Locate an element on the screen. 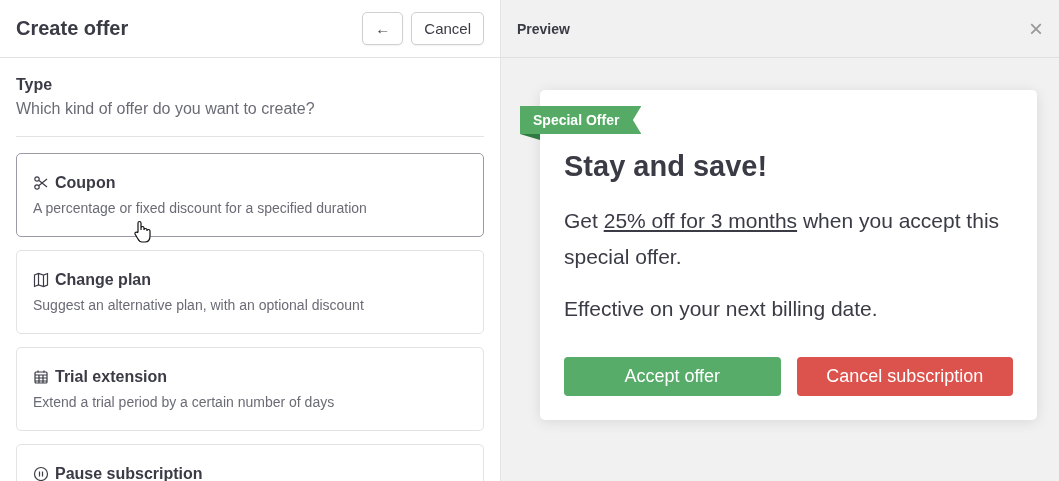  pause-icon is located at coordinates (41, 473).